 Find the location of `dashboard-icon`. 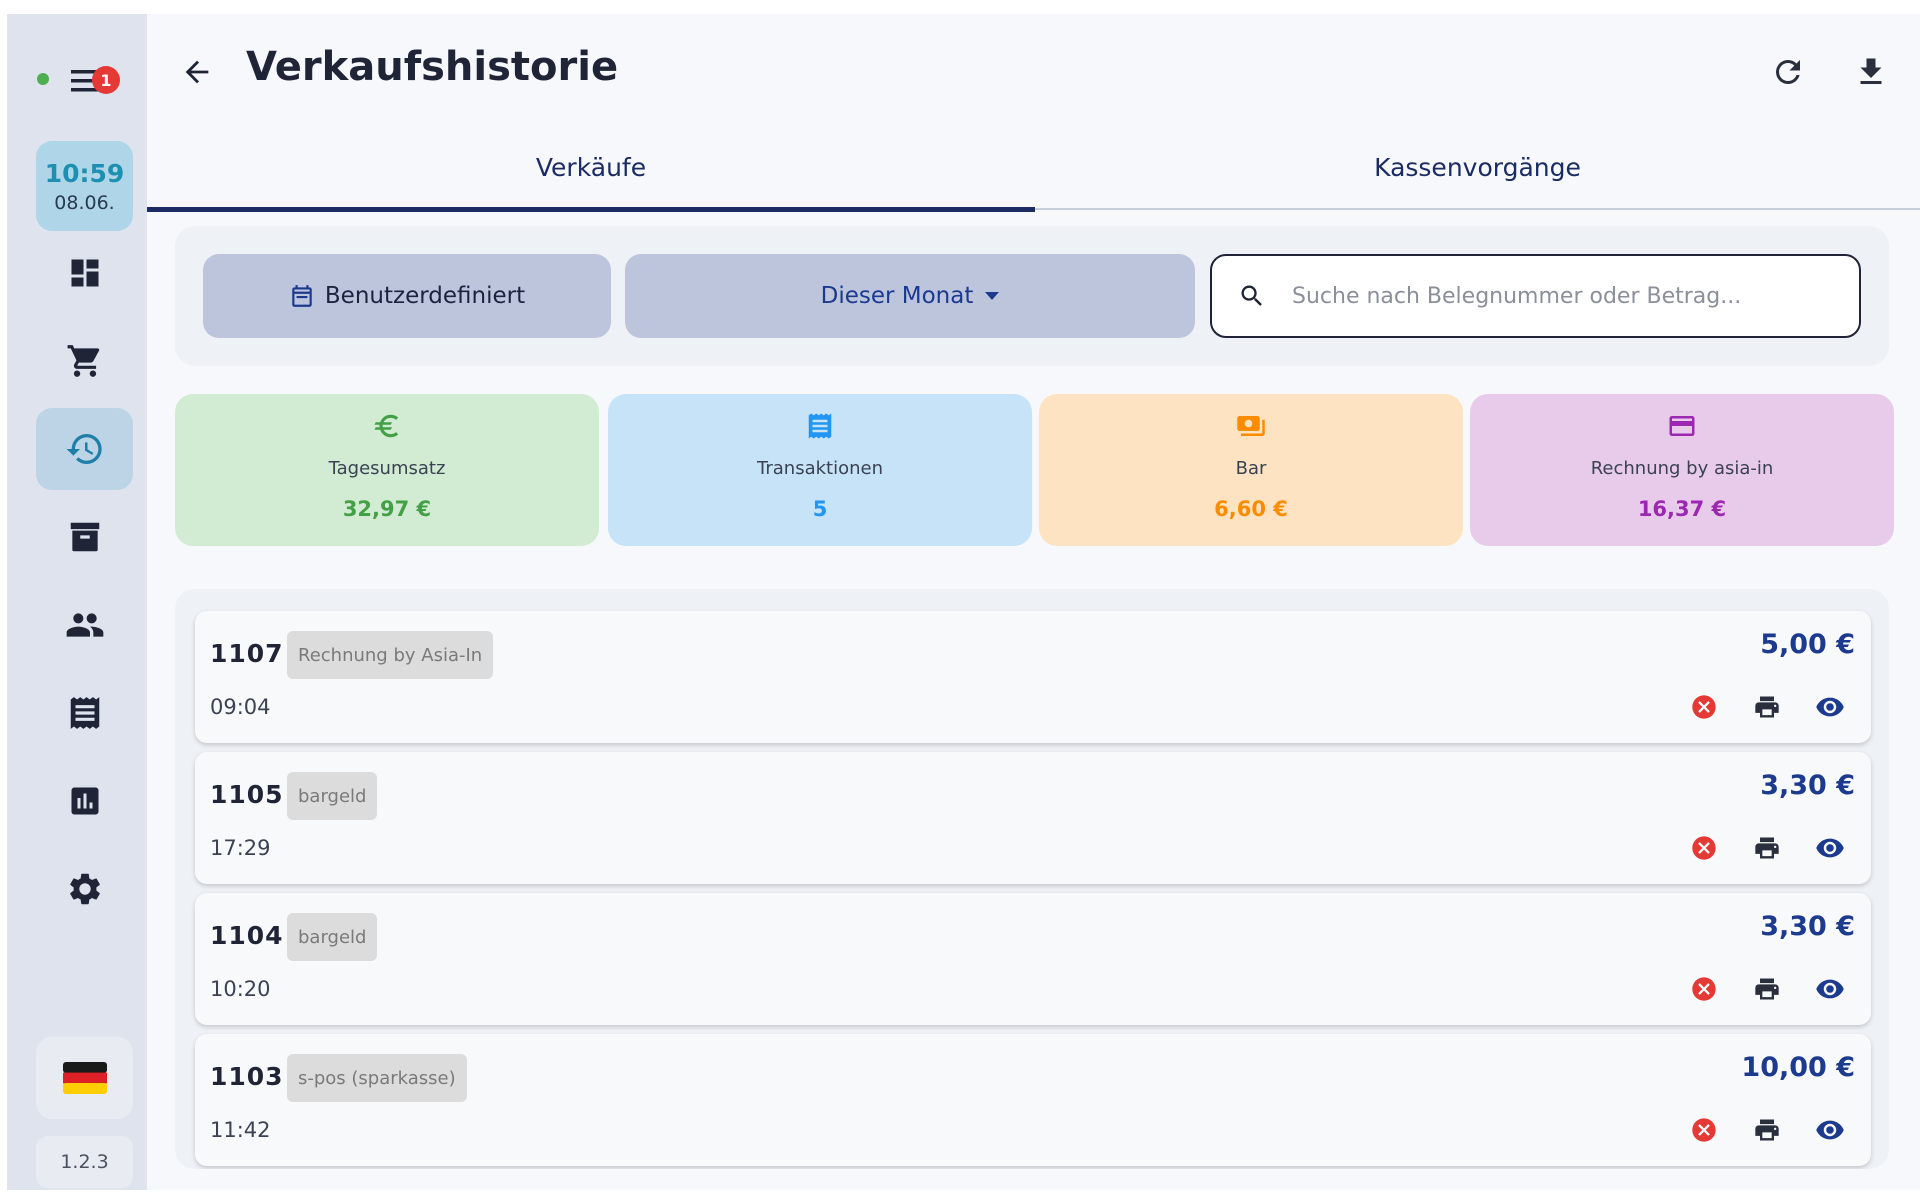

dashboard-icon is located at coordinates (84, 273).